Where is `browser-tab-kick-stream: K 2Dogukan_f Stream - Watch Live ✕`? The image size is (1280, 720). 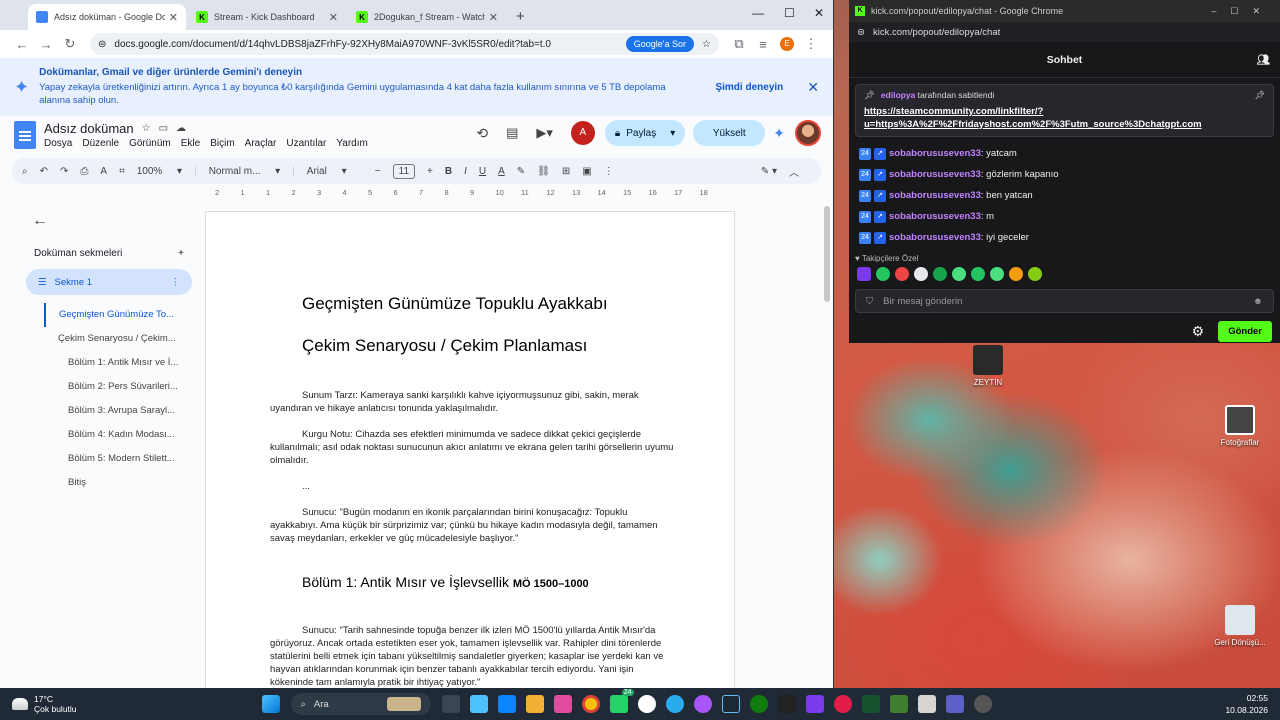 browser-tab-kick-stream: K 2Dogukan_f Stream - Watch Live ✕ is located at coordinates (427, 17).